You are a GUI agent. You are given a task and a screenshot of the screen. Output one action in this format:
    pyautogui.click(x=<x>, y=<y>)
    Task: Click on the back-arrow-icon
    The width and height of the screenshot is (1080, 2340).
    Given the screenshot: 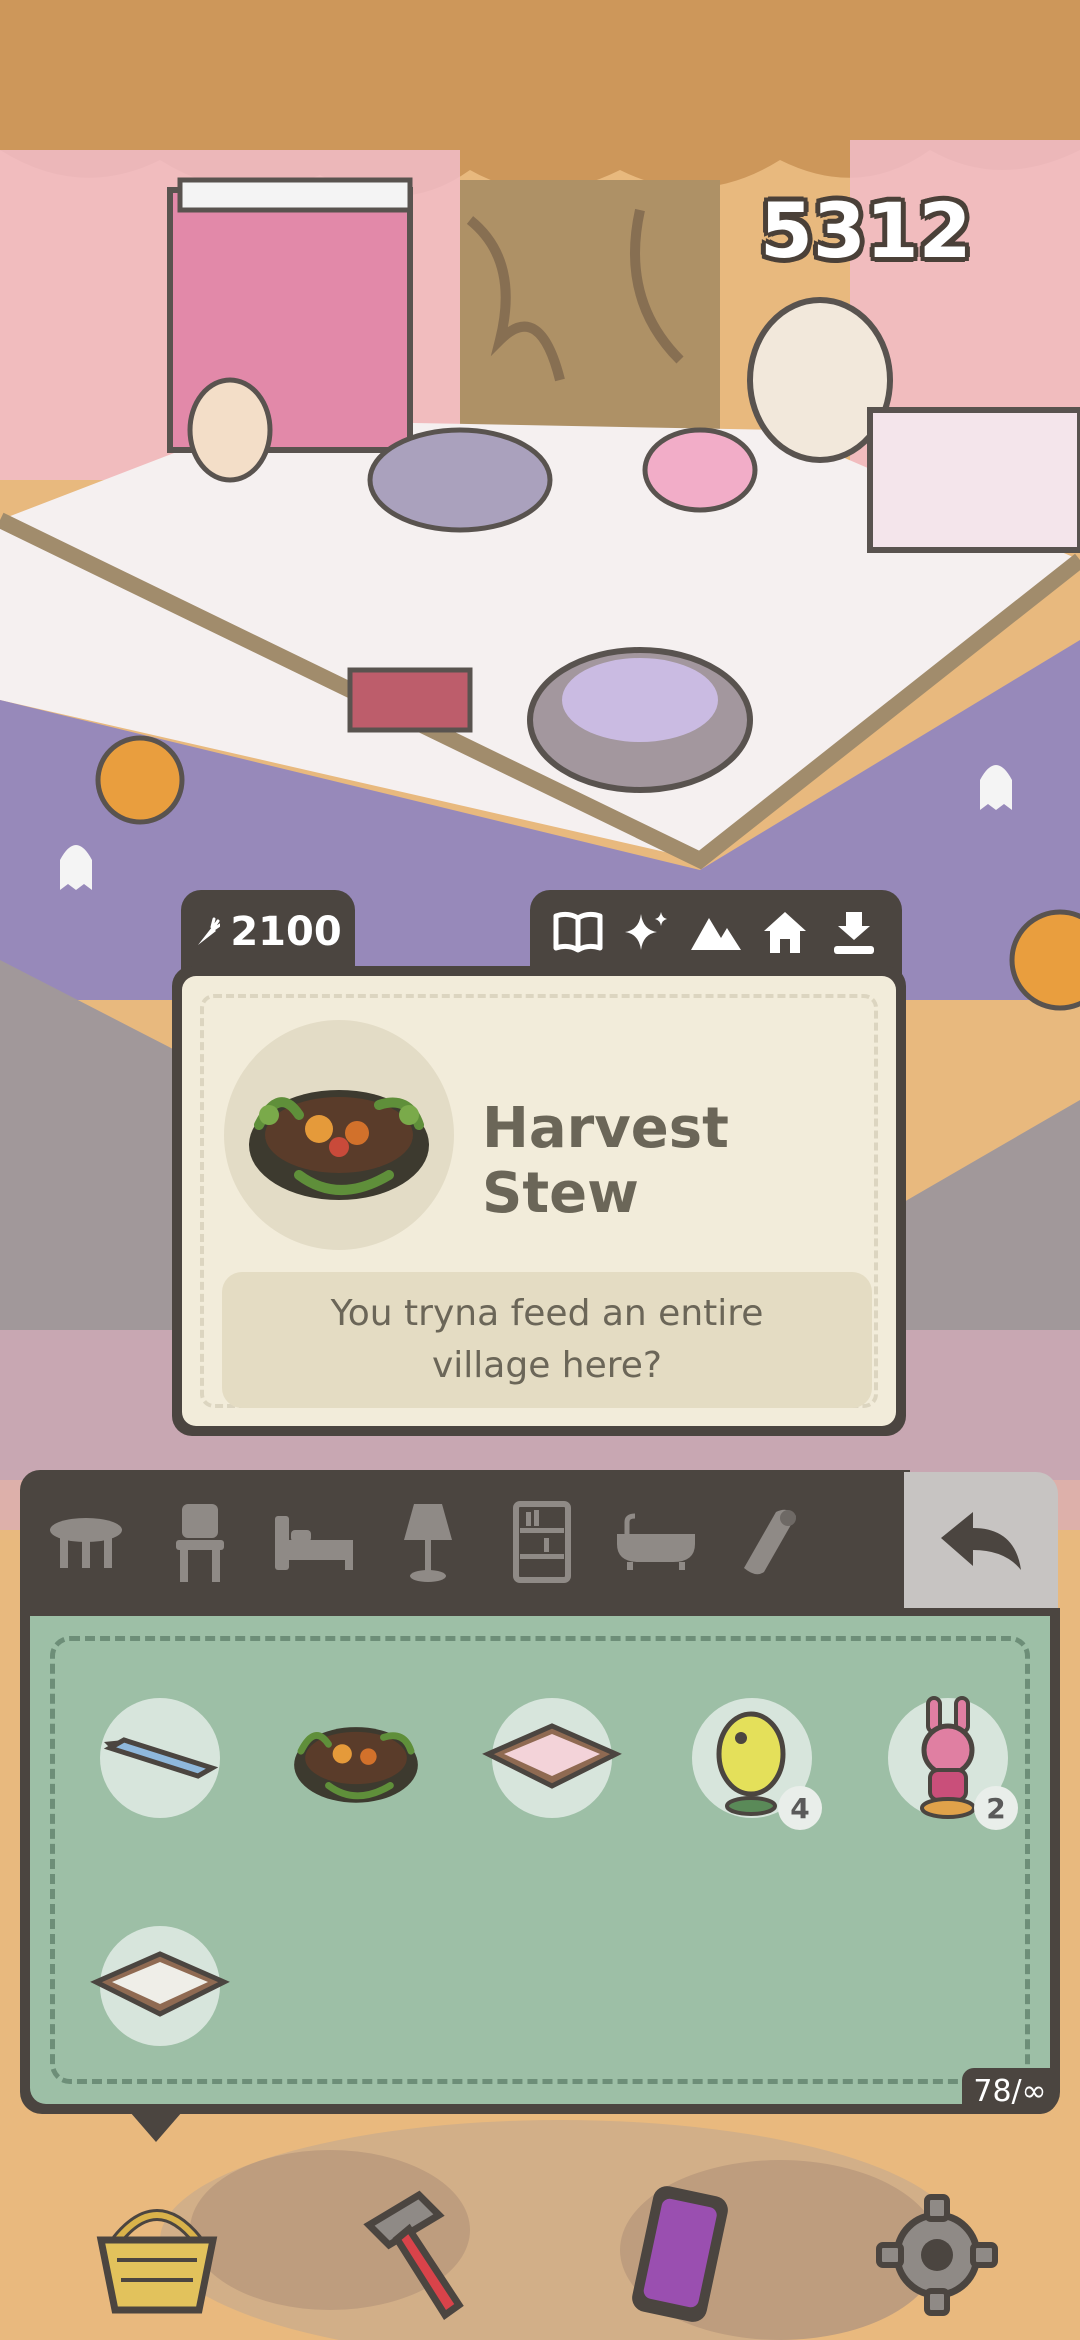 What is the action you would take?
    pyautogui.click(x=981, y=1541)
    